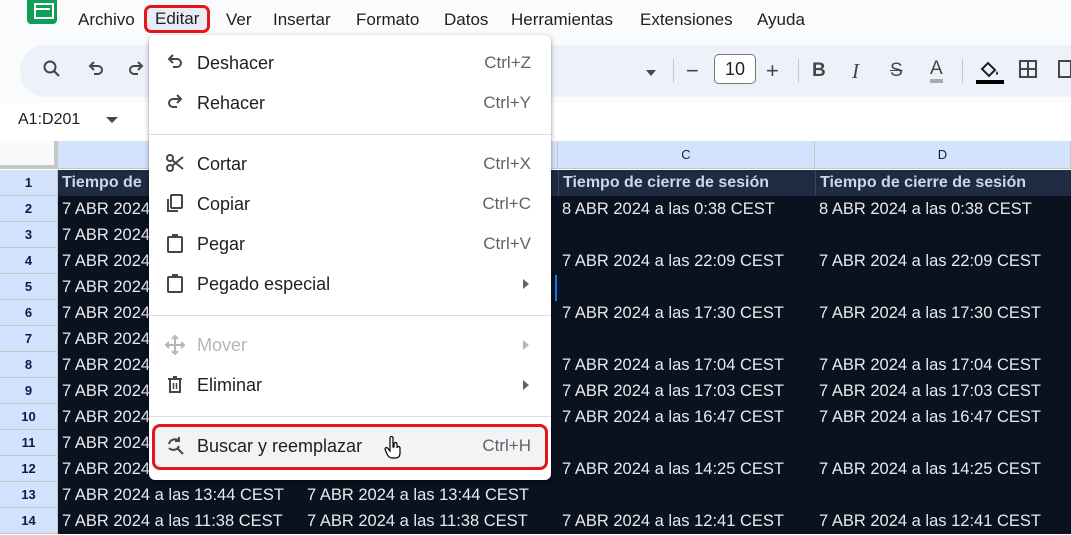 Image resolution: width=1071 pixels, height=535 pixels. I want to click on column-header-d: D, so click(943, 155).